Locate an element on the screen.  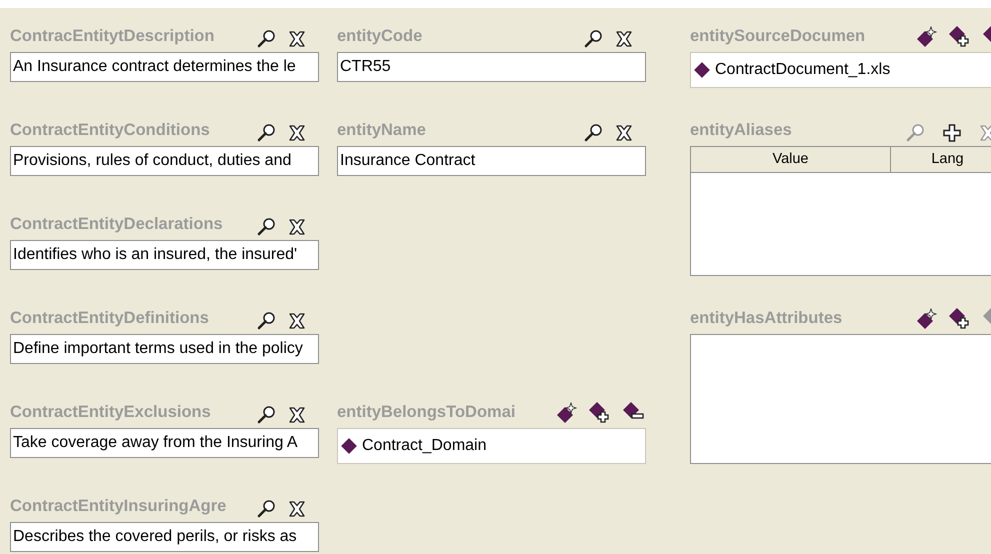
field-label: entityName is located at coordinates (381, 131).